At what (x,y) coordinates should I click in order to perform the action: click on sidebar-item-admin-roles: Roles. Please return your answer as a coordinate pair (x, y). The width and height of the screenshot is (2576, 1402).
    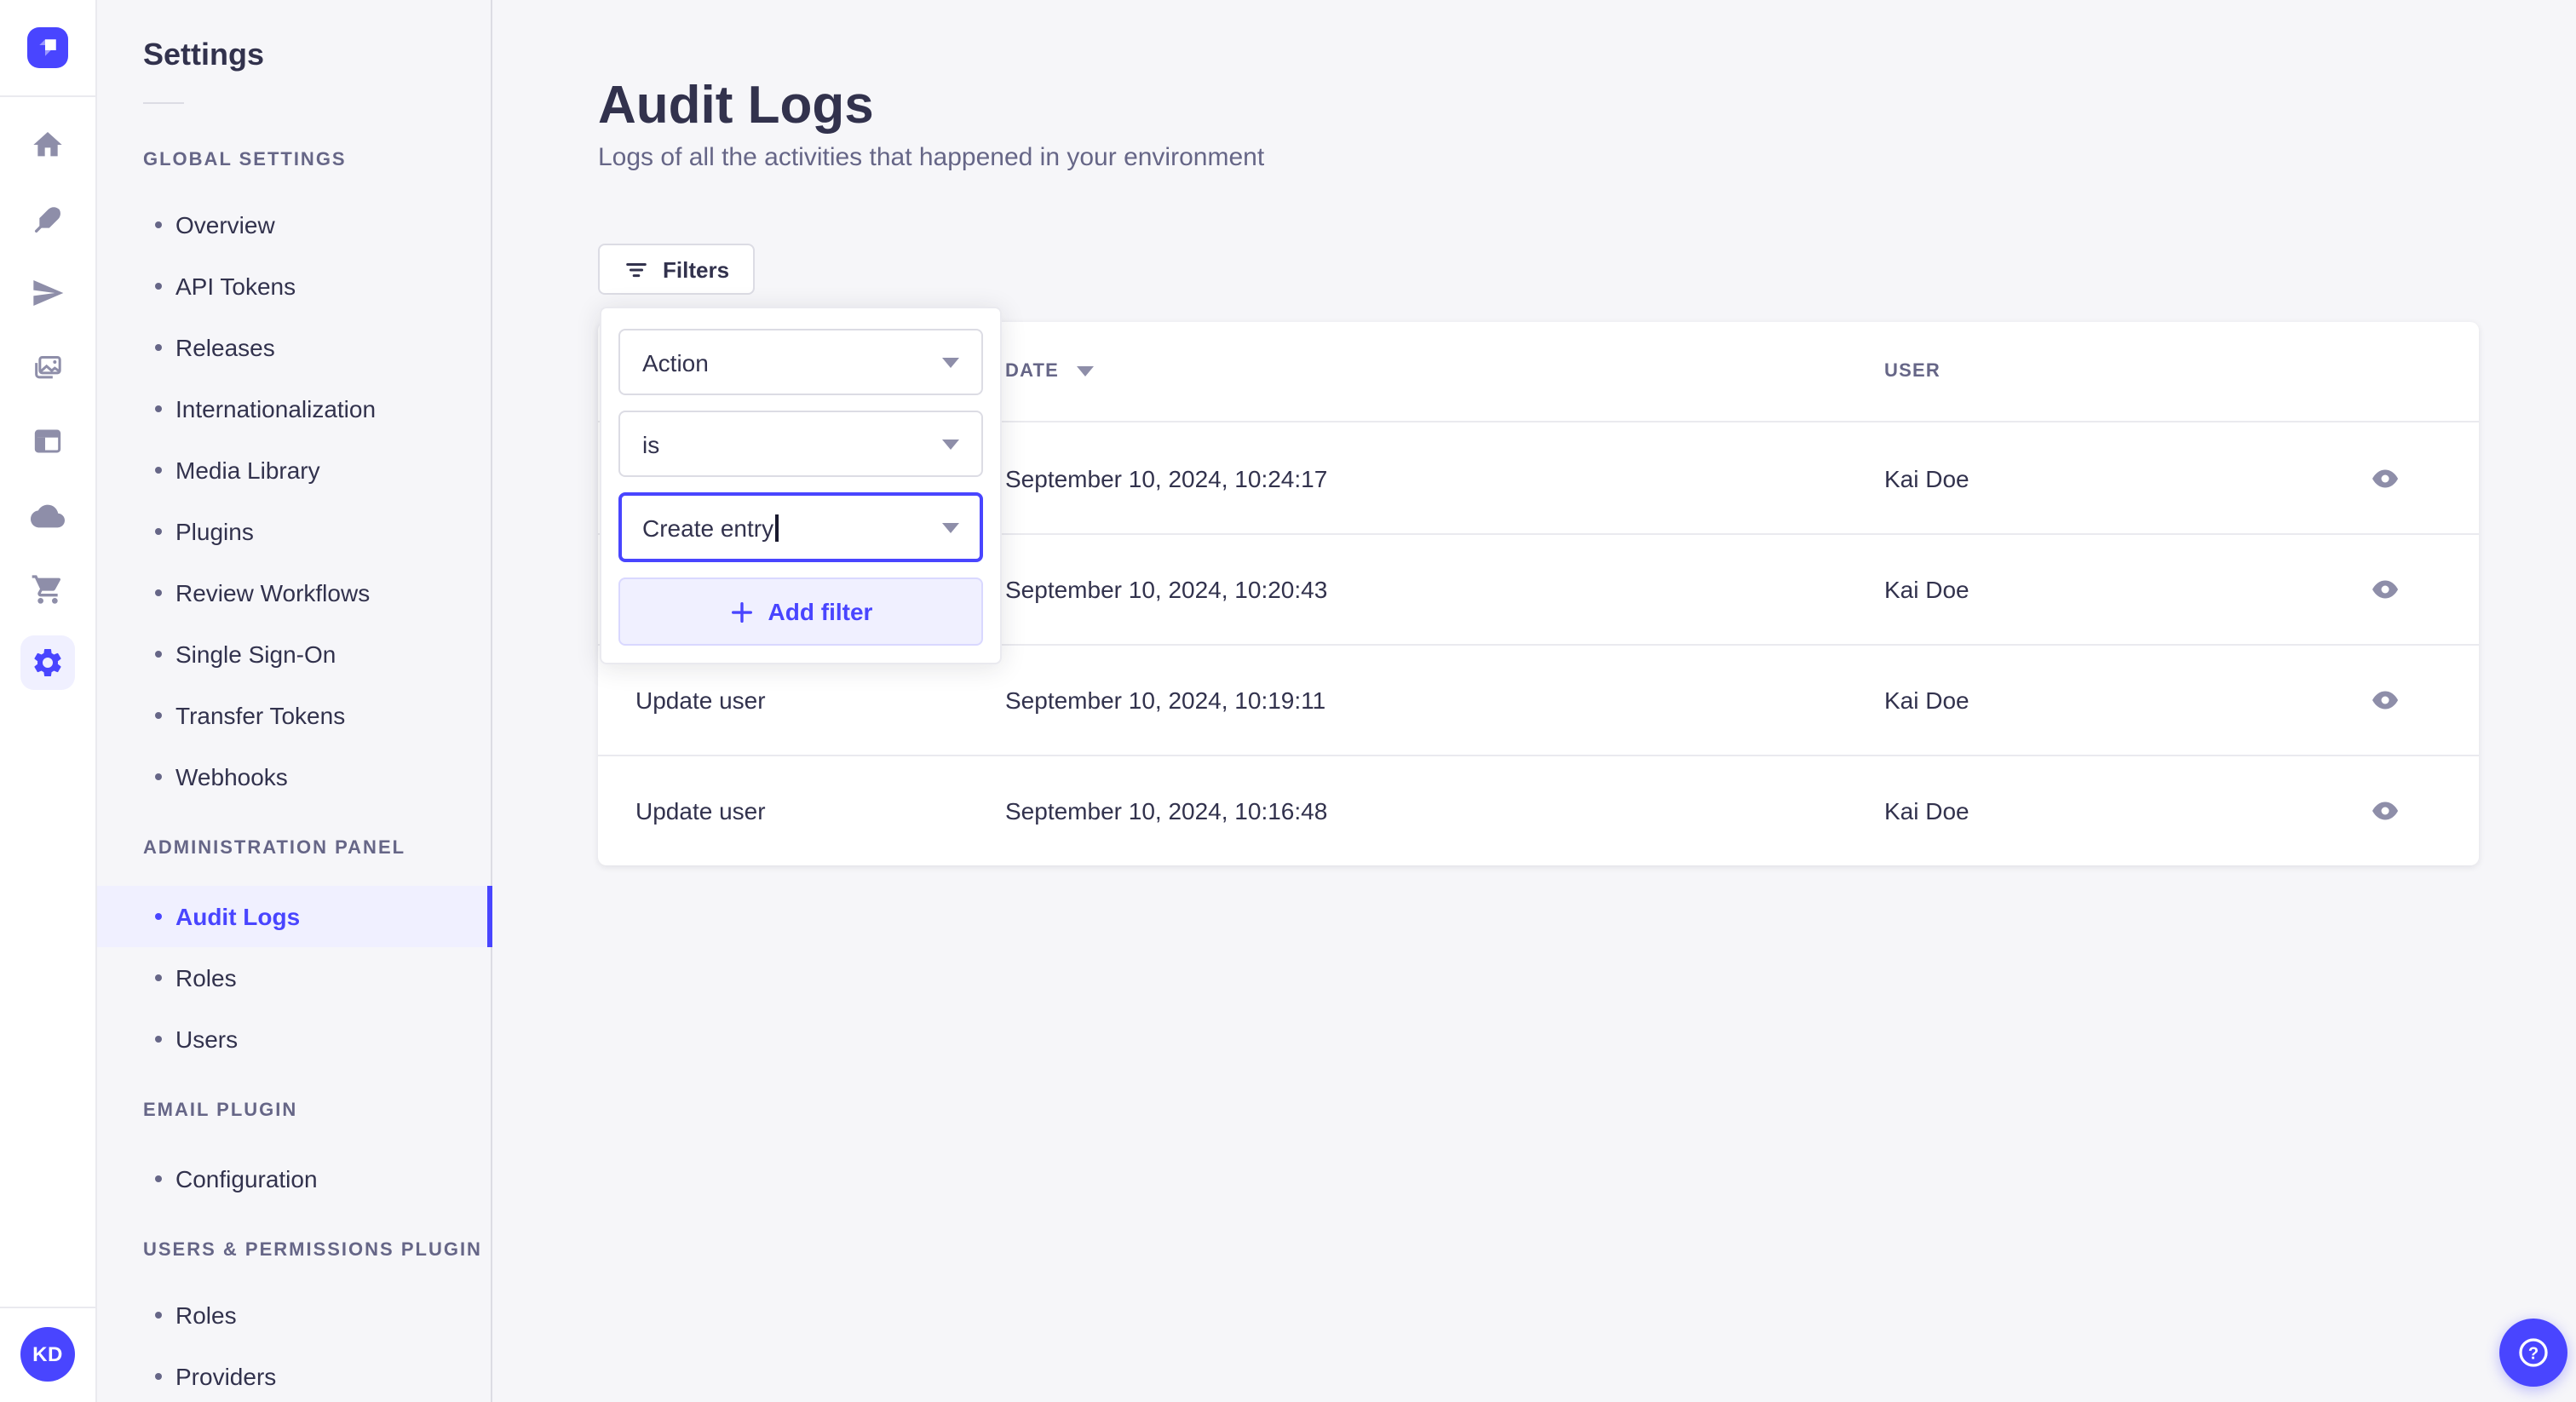
    Looking at the image, I should click on (295, 977).